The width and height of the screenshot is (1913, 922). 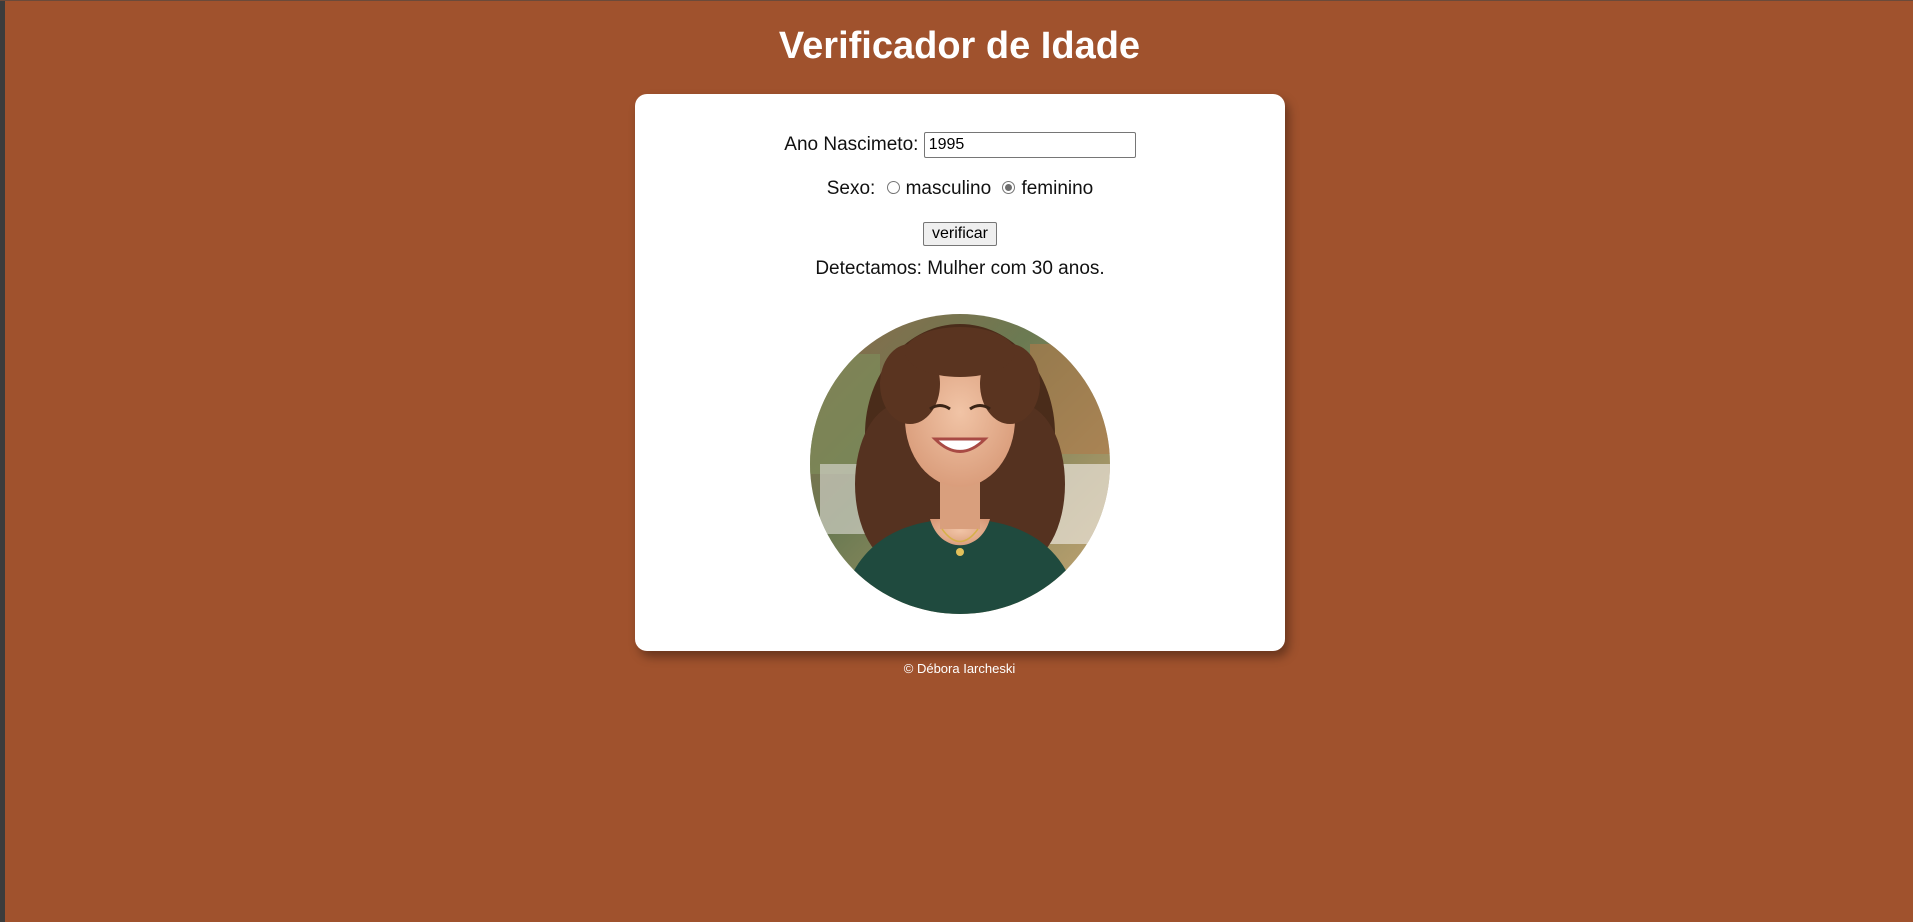 I want to click on page-title: Verificador de Idade, so click(x=959, y=46).